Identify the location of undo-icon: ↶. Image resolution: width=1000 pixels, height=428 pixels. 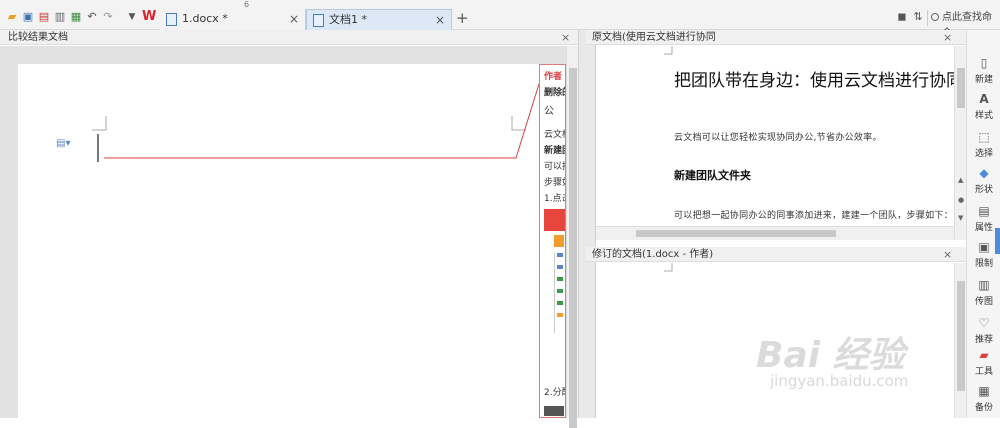
(92, 17).